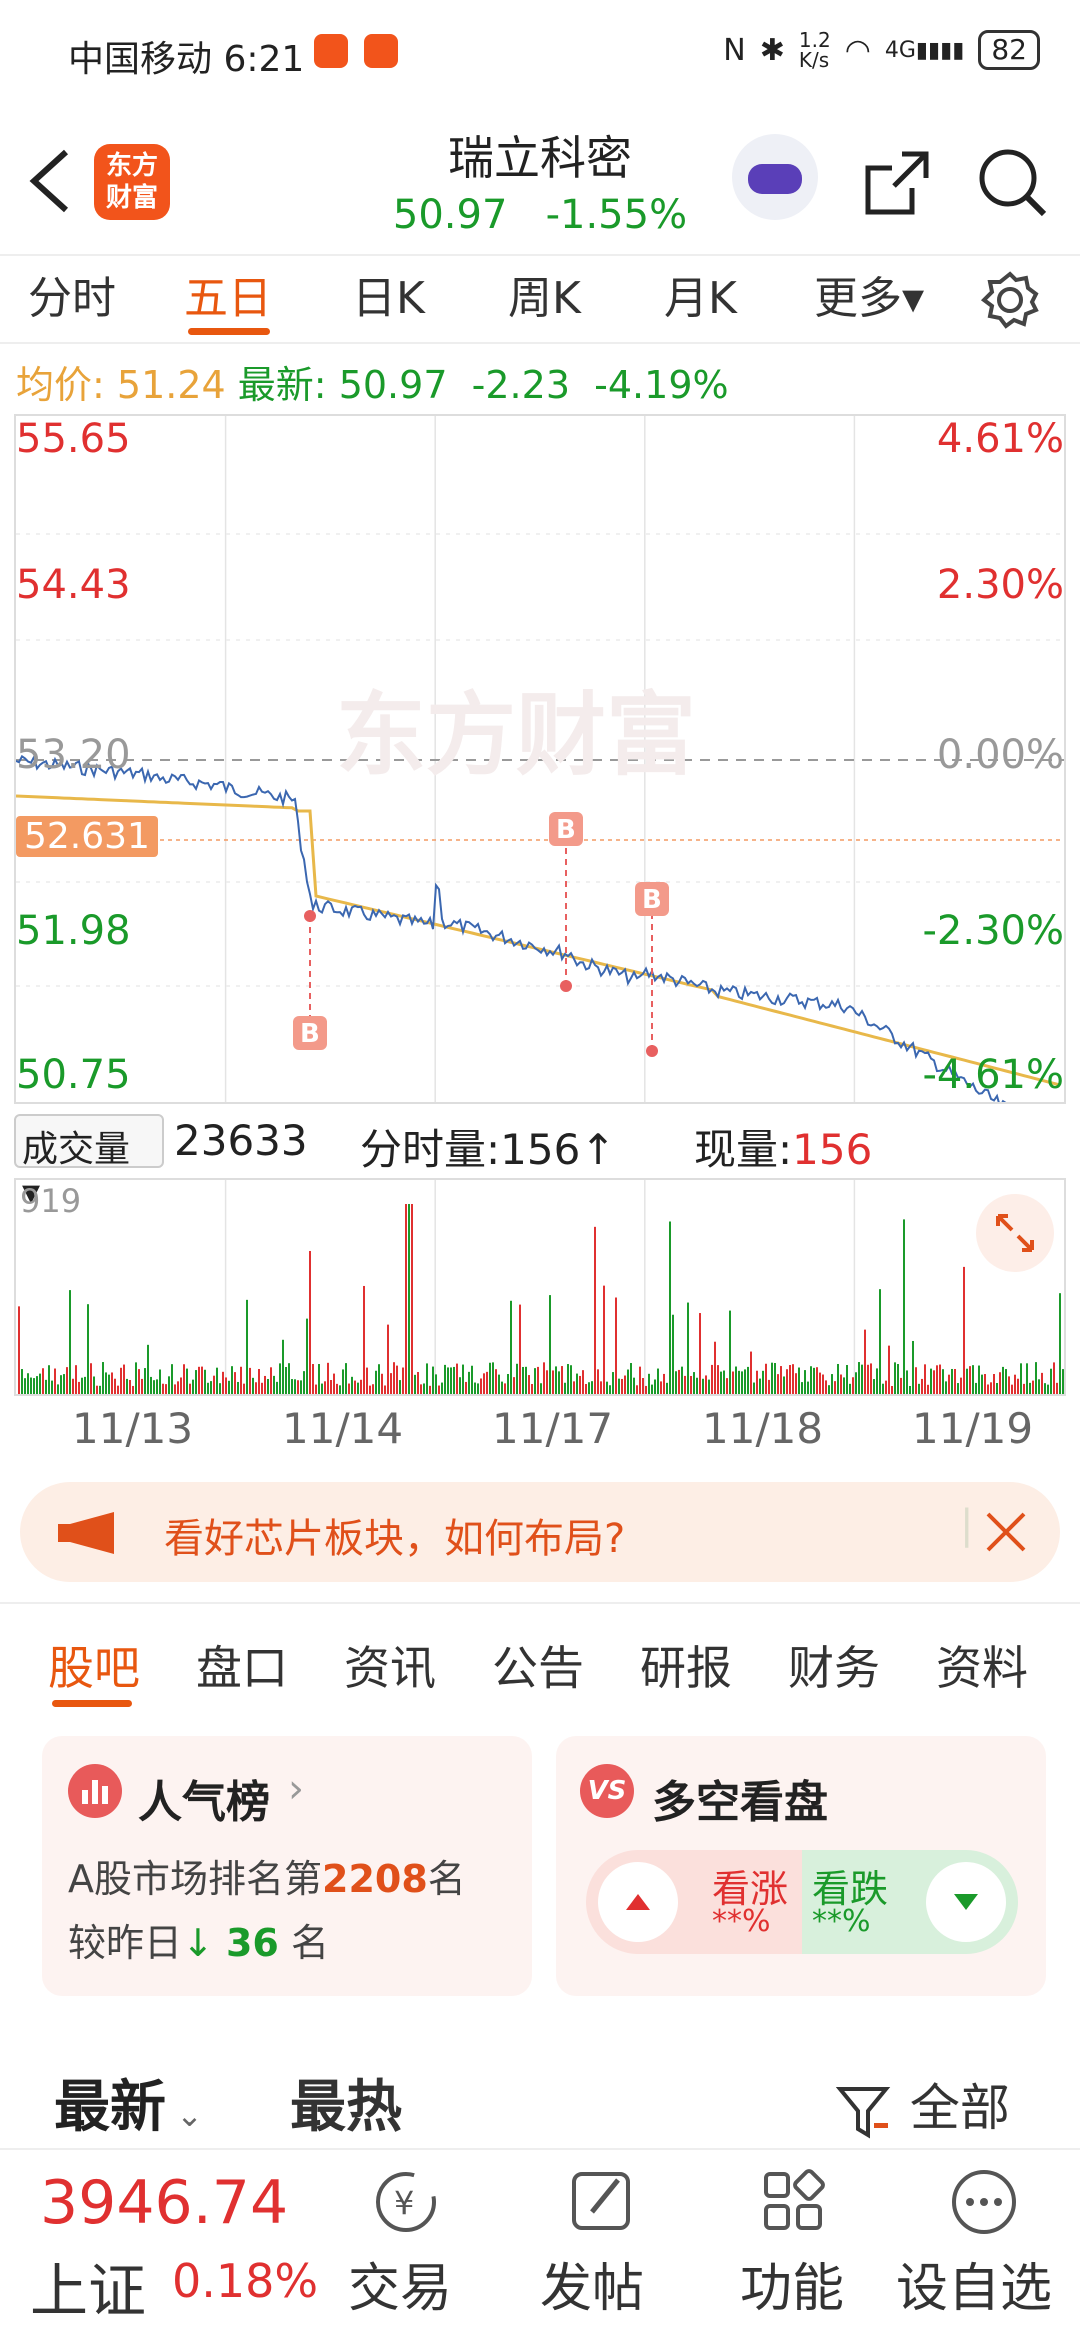 This screenshot has height=2340, width=1080. I want to click on vs-icon: VS, so click(607, 1791).